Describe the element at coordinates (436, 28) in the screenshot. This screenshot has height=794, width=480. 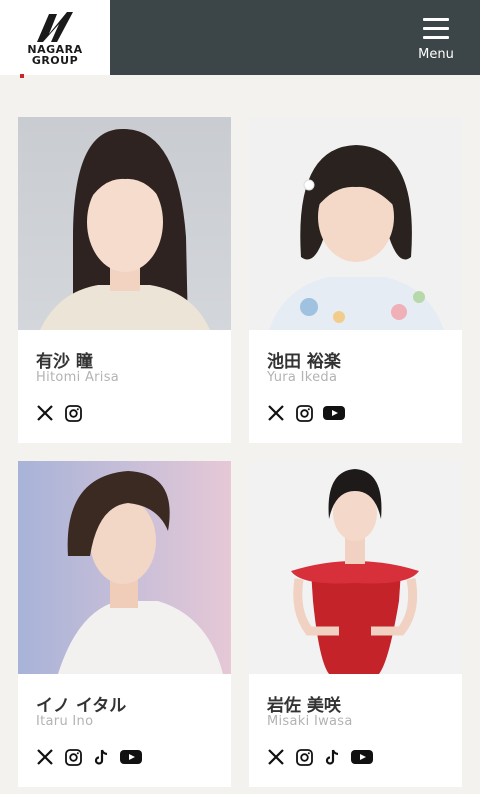
I see `hamburger-icon` at that location.